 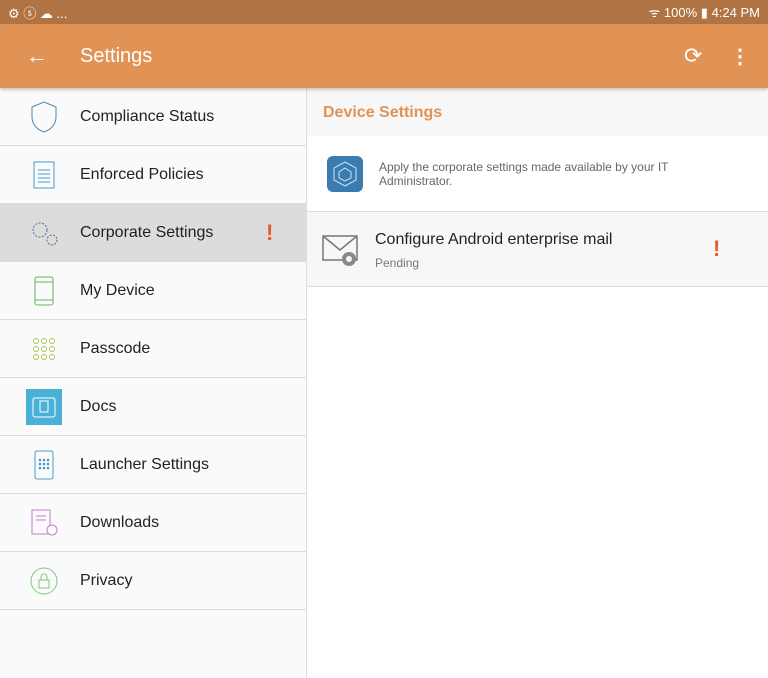 I want to click on launcher-icon, so click(x=44, y=465).